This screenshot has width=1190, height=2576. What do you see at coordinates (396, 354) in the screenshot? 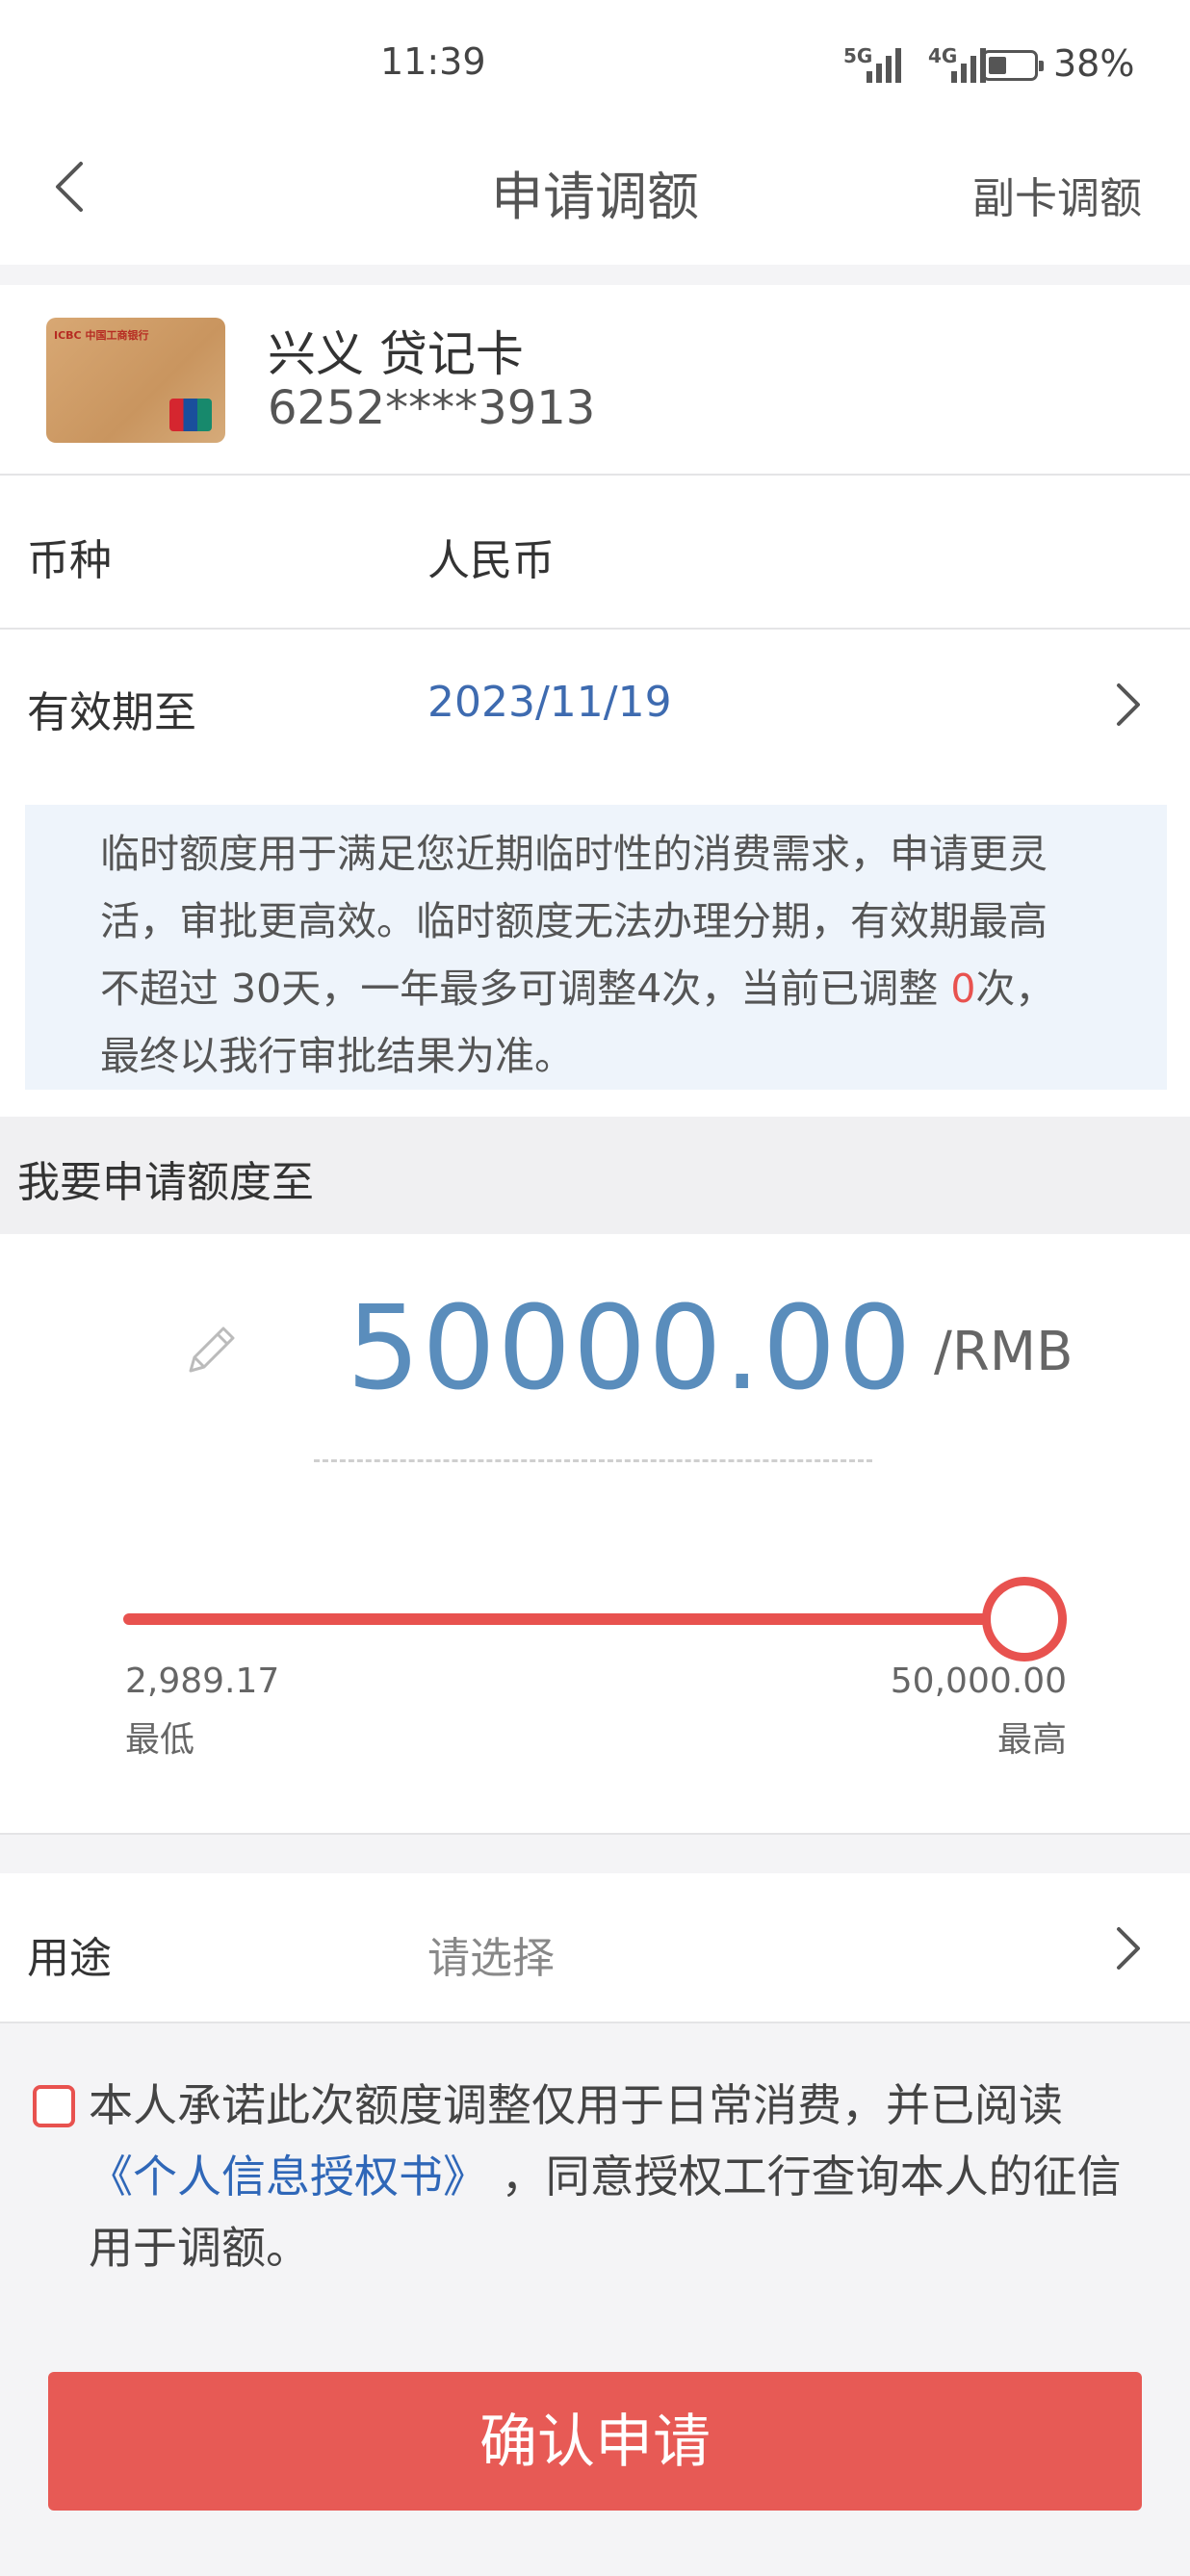
I see `card-name: 兴义 贷记卡` at bounding box center [396, 354].